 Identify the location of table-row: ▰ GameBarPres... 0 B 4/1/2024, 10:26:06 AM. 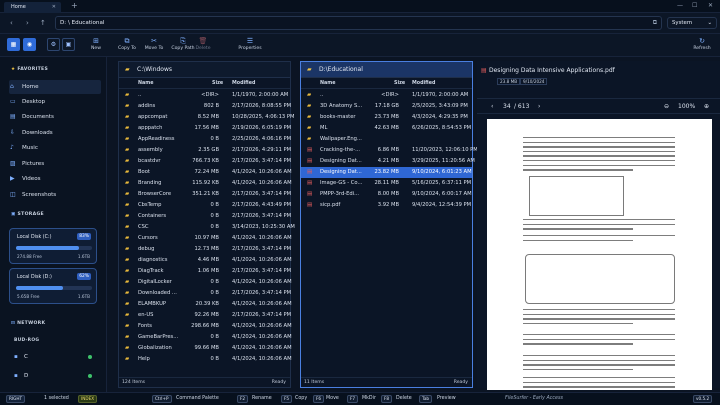
(205, 337).